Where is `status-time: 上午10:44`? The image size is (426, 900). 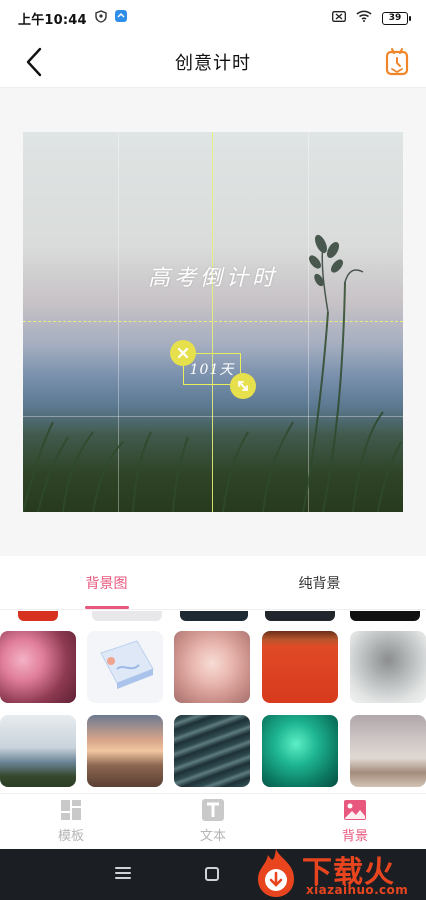
status-time: 上午10:44 is located at coordinates (52, 20).